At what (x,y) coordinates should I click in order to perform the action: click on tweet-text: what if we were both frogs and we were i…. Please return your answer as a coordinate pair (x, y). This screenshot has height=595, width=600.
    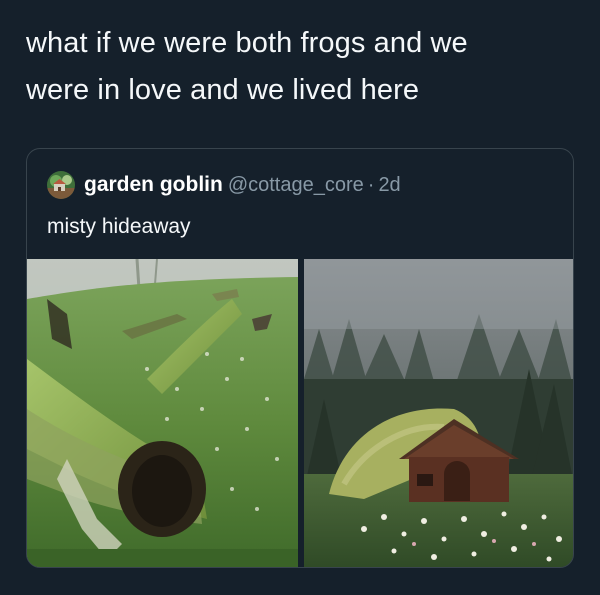
    Looking at the image, I should click on (300, 67).